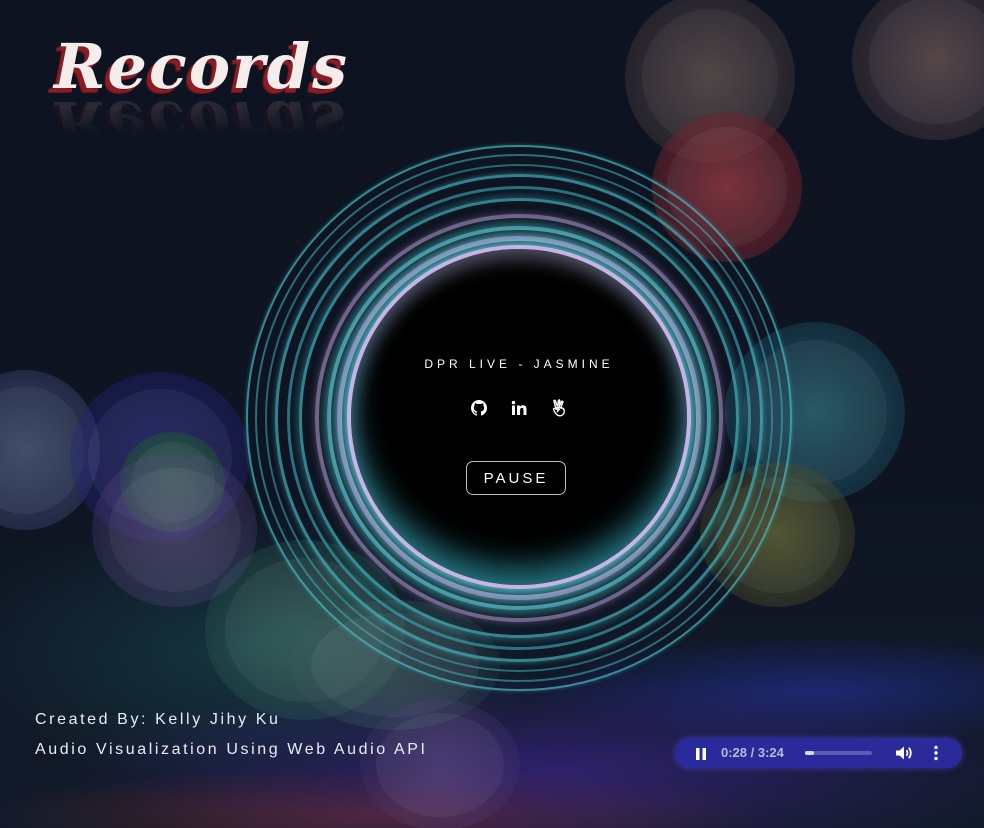 Image resolution: width=984 pixels, height=828 pixels. Describe the element at coordinates (752, 752) in the screenshot. I see `time-display: 0:28 / 3:24` at that location.